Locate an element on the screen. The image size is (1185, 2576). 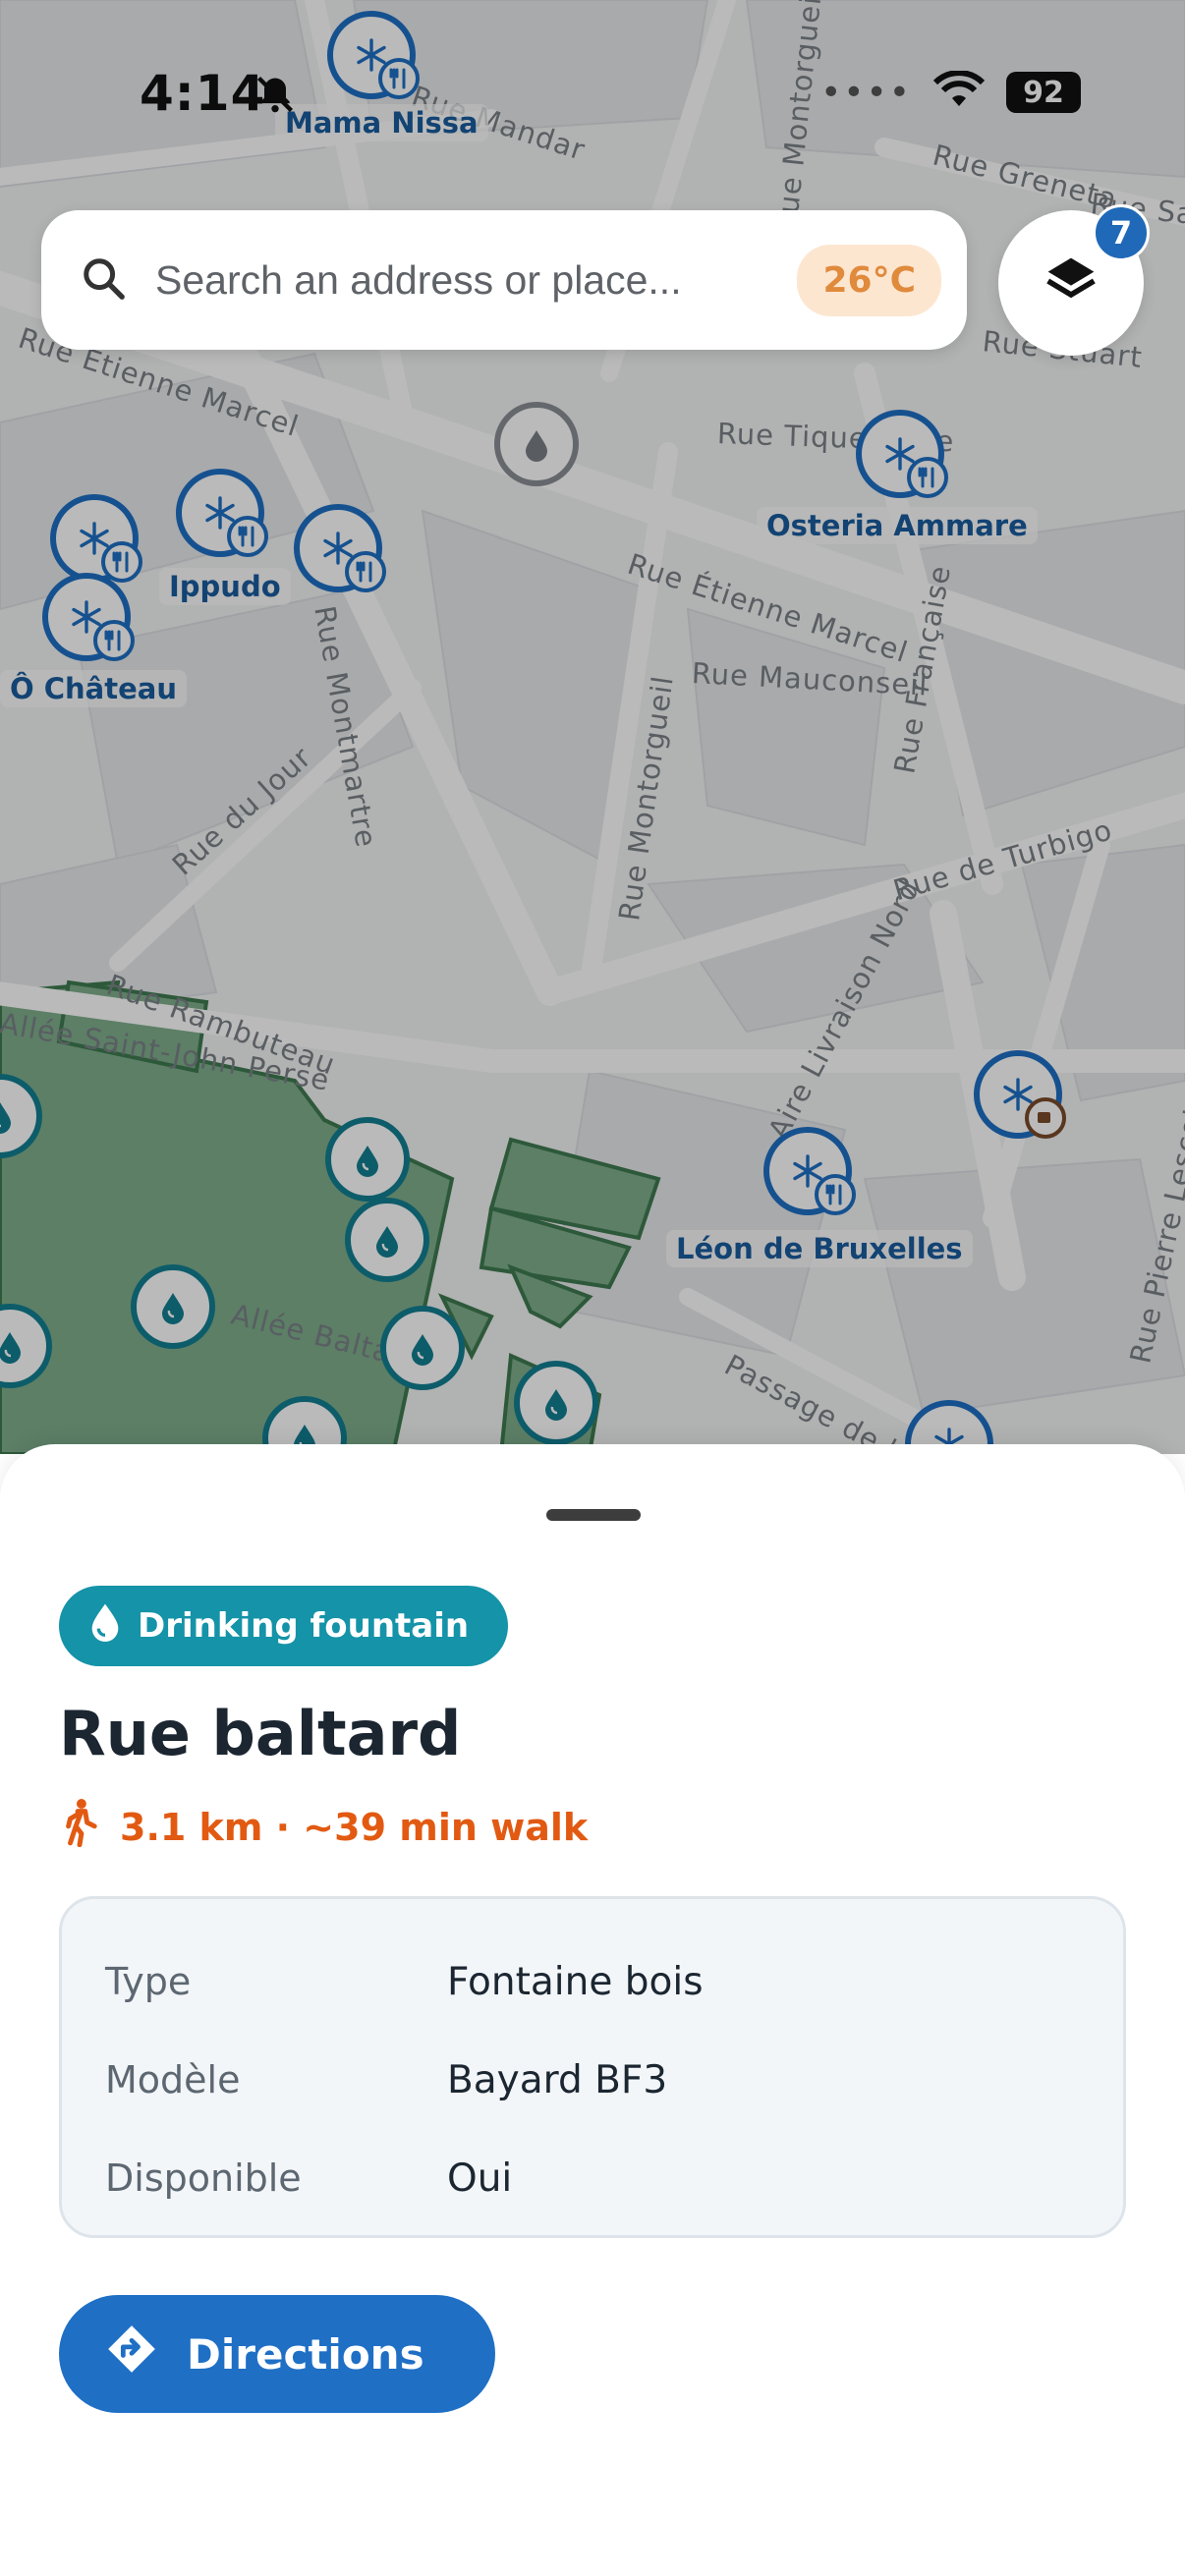
walk-distance-text: 3.1 km · ~39 min walk is located at coordinates (354, 1827).